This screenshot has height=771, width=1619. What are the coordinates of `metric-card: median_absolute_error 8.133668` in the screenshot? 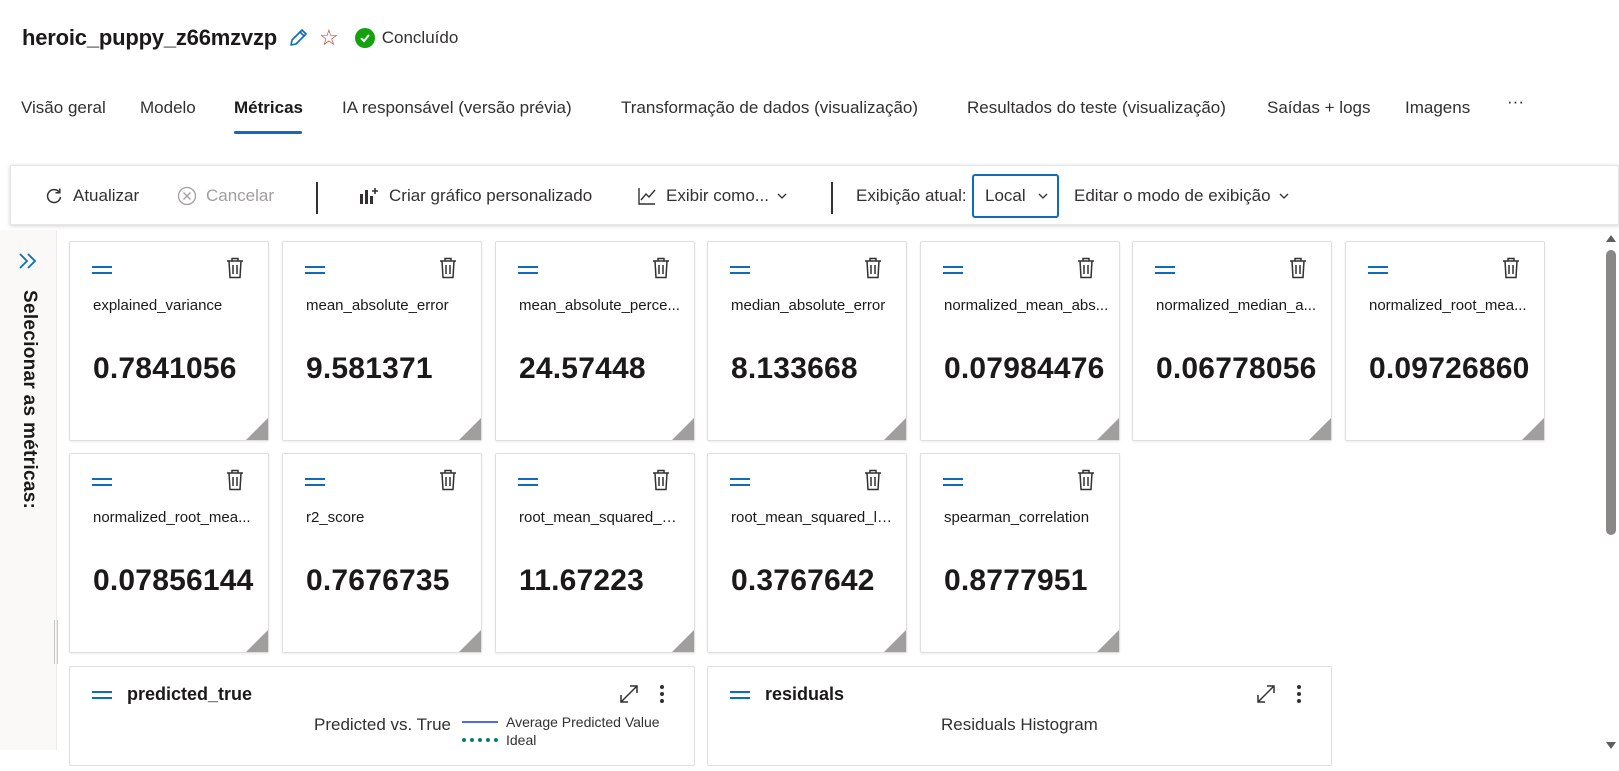 It's located at (807, 341).